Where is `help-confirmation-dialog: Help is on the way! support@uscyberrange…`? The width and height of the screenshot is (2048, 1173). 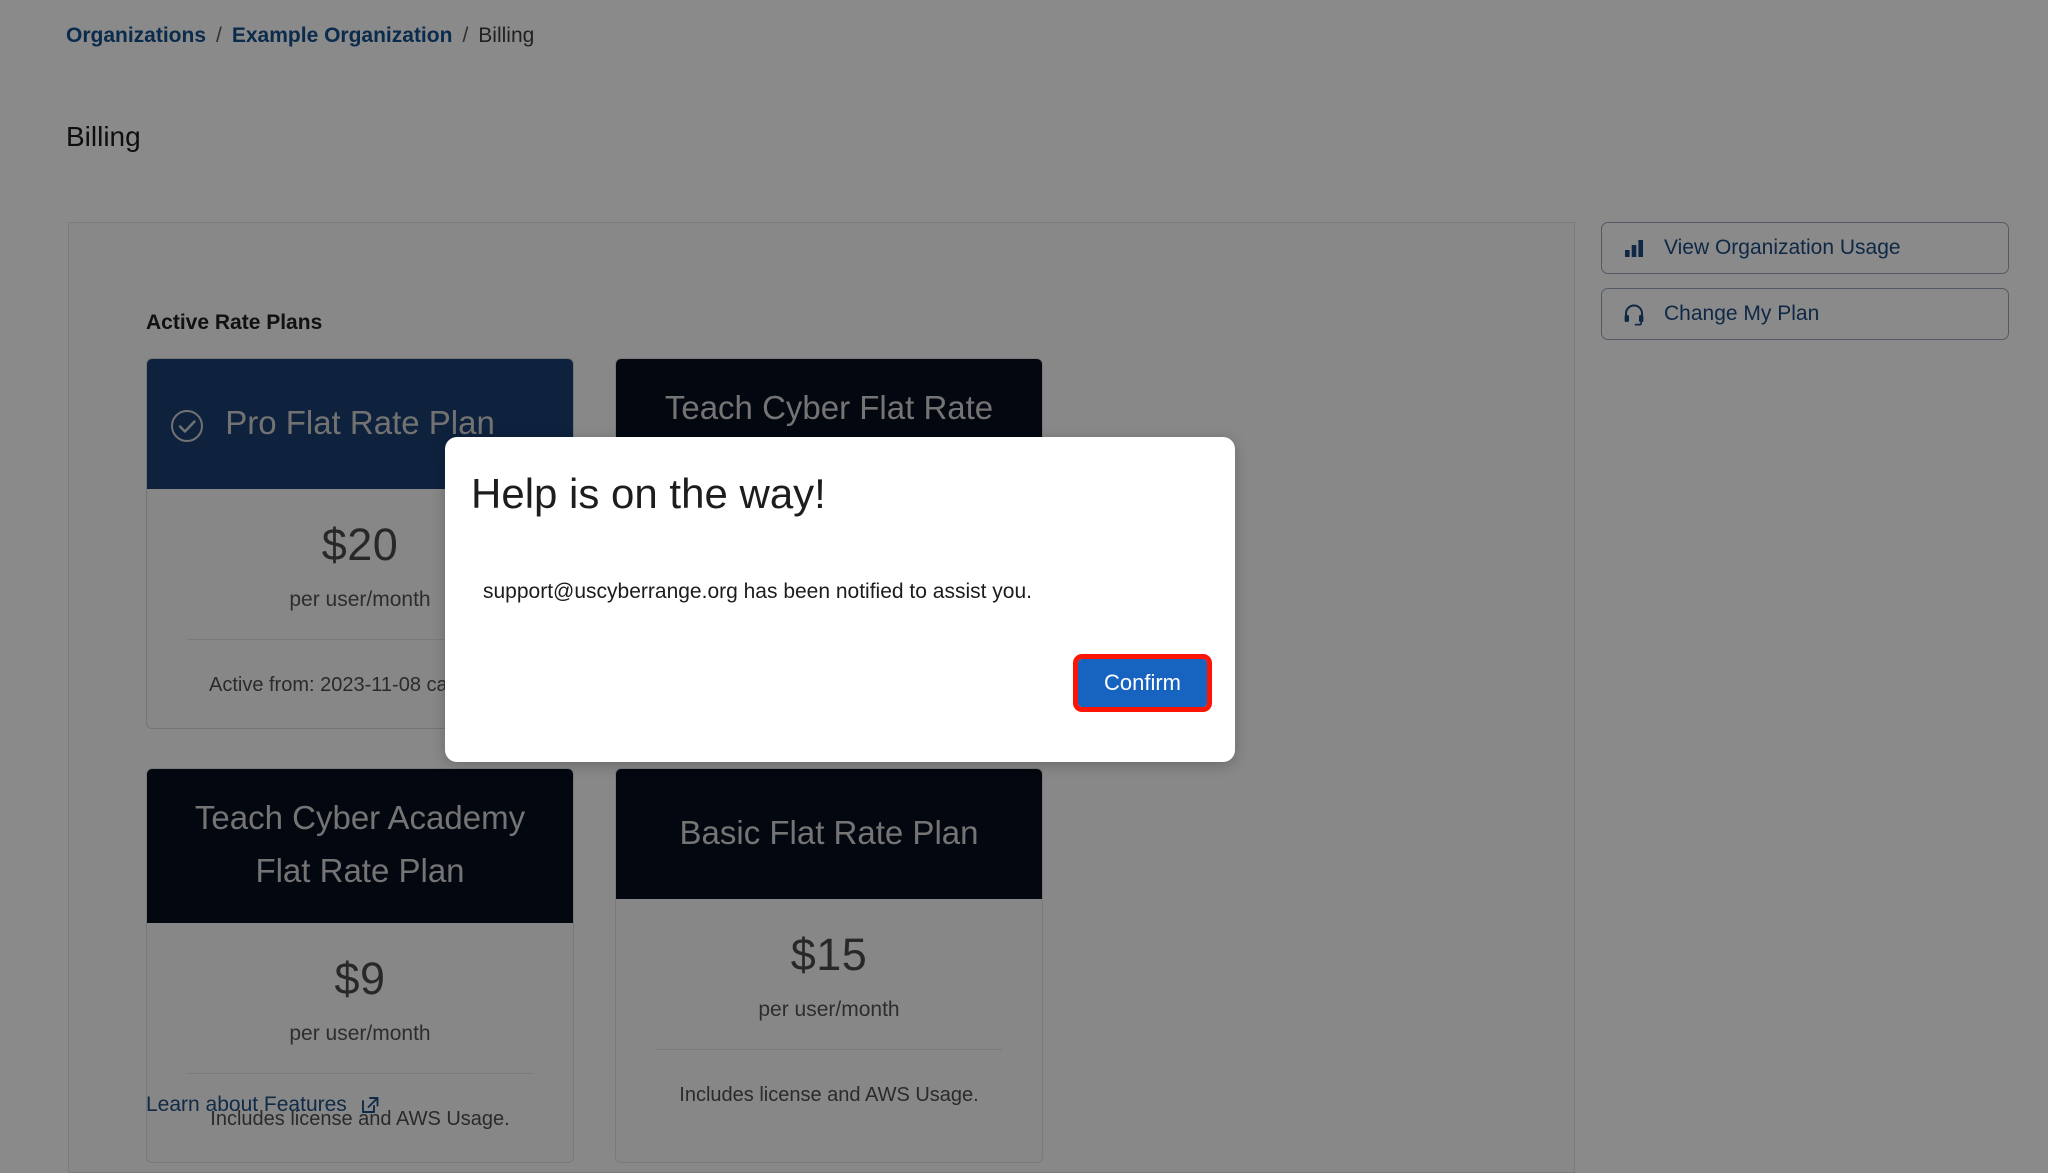 help-confirmation-dialog: Help is on the way! support@uscyberrange… is located at coordinates (840, 599).